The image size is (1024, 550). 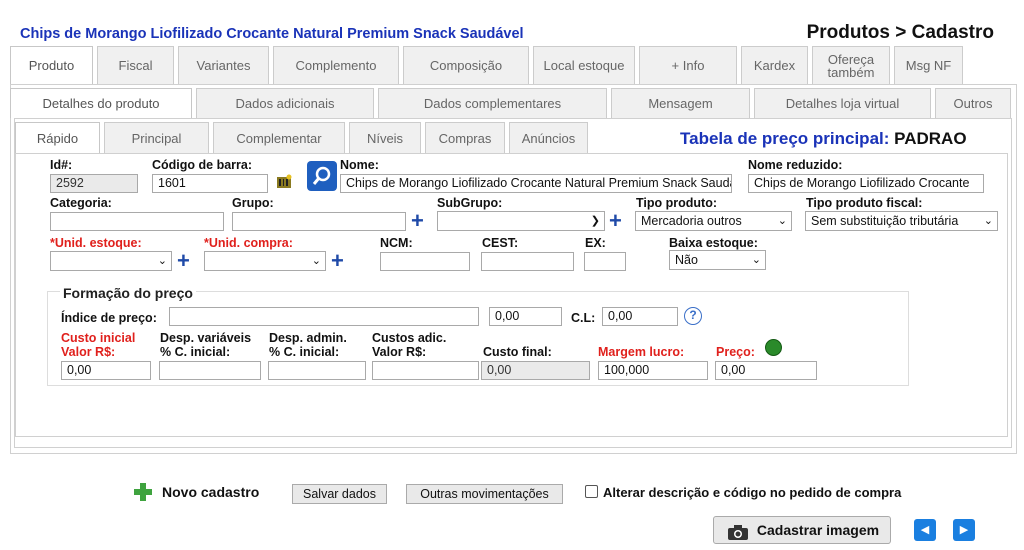 What do you see at coordinates (521, 221) in the screenshot?
I see `subgroup-select: ❯` at bounding box center [521, 221].